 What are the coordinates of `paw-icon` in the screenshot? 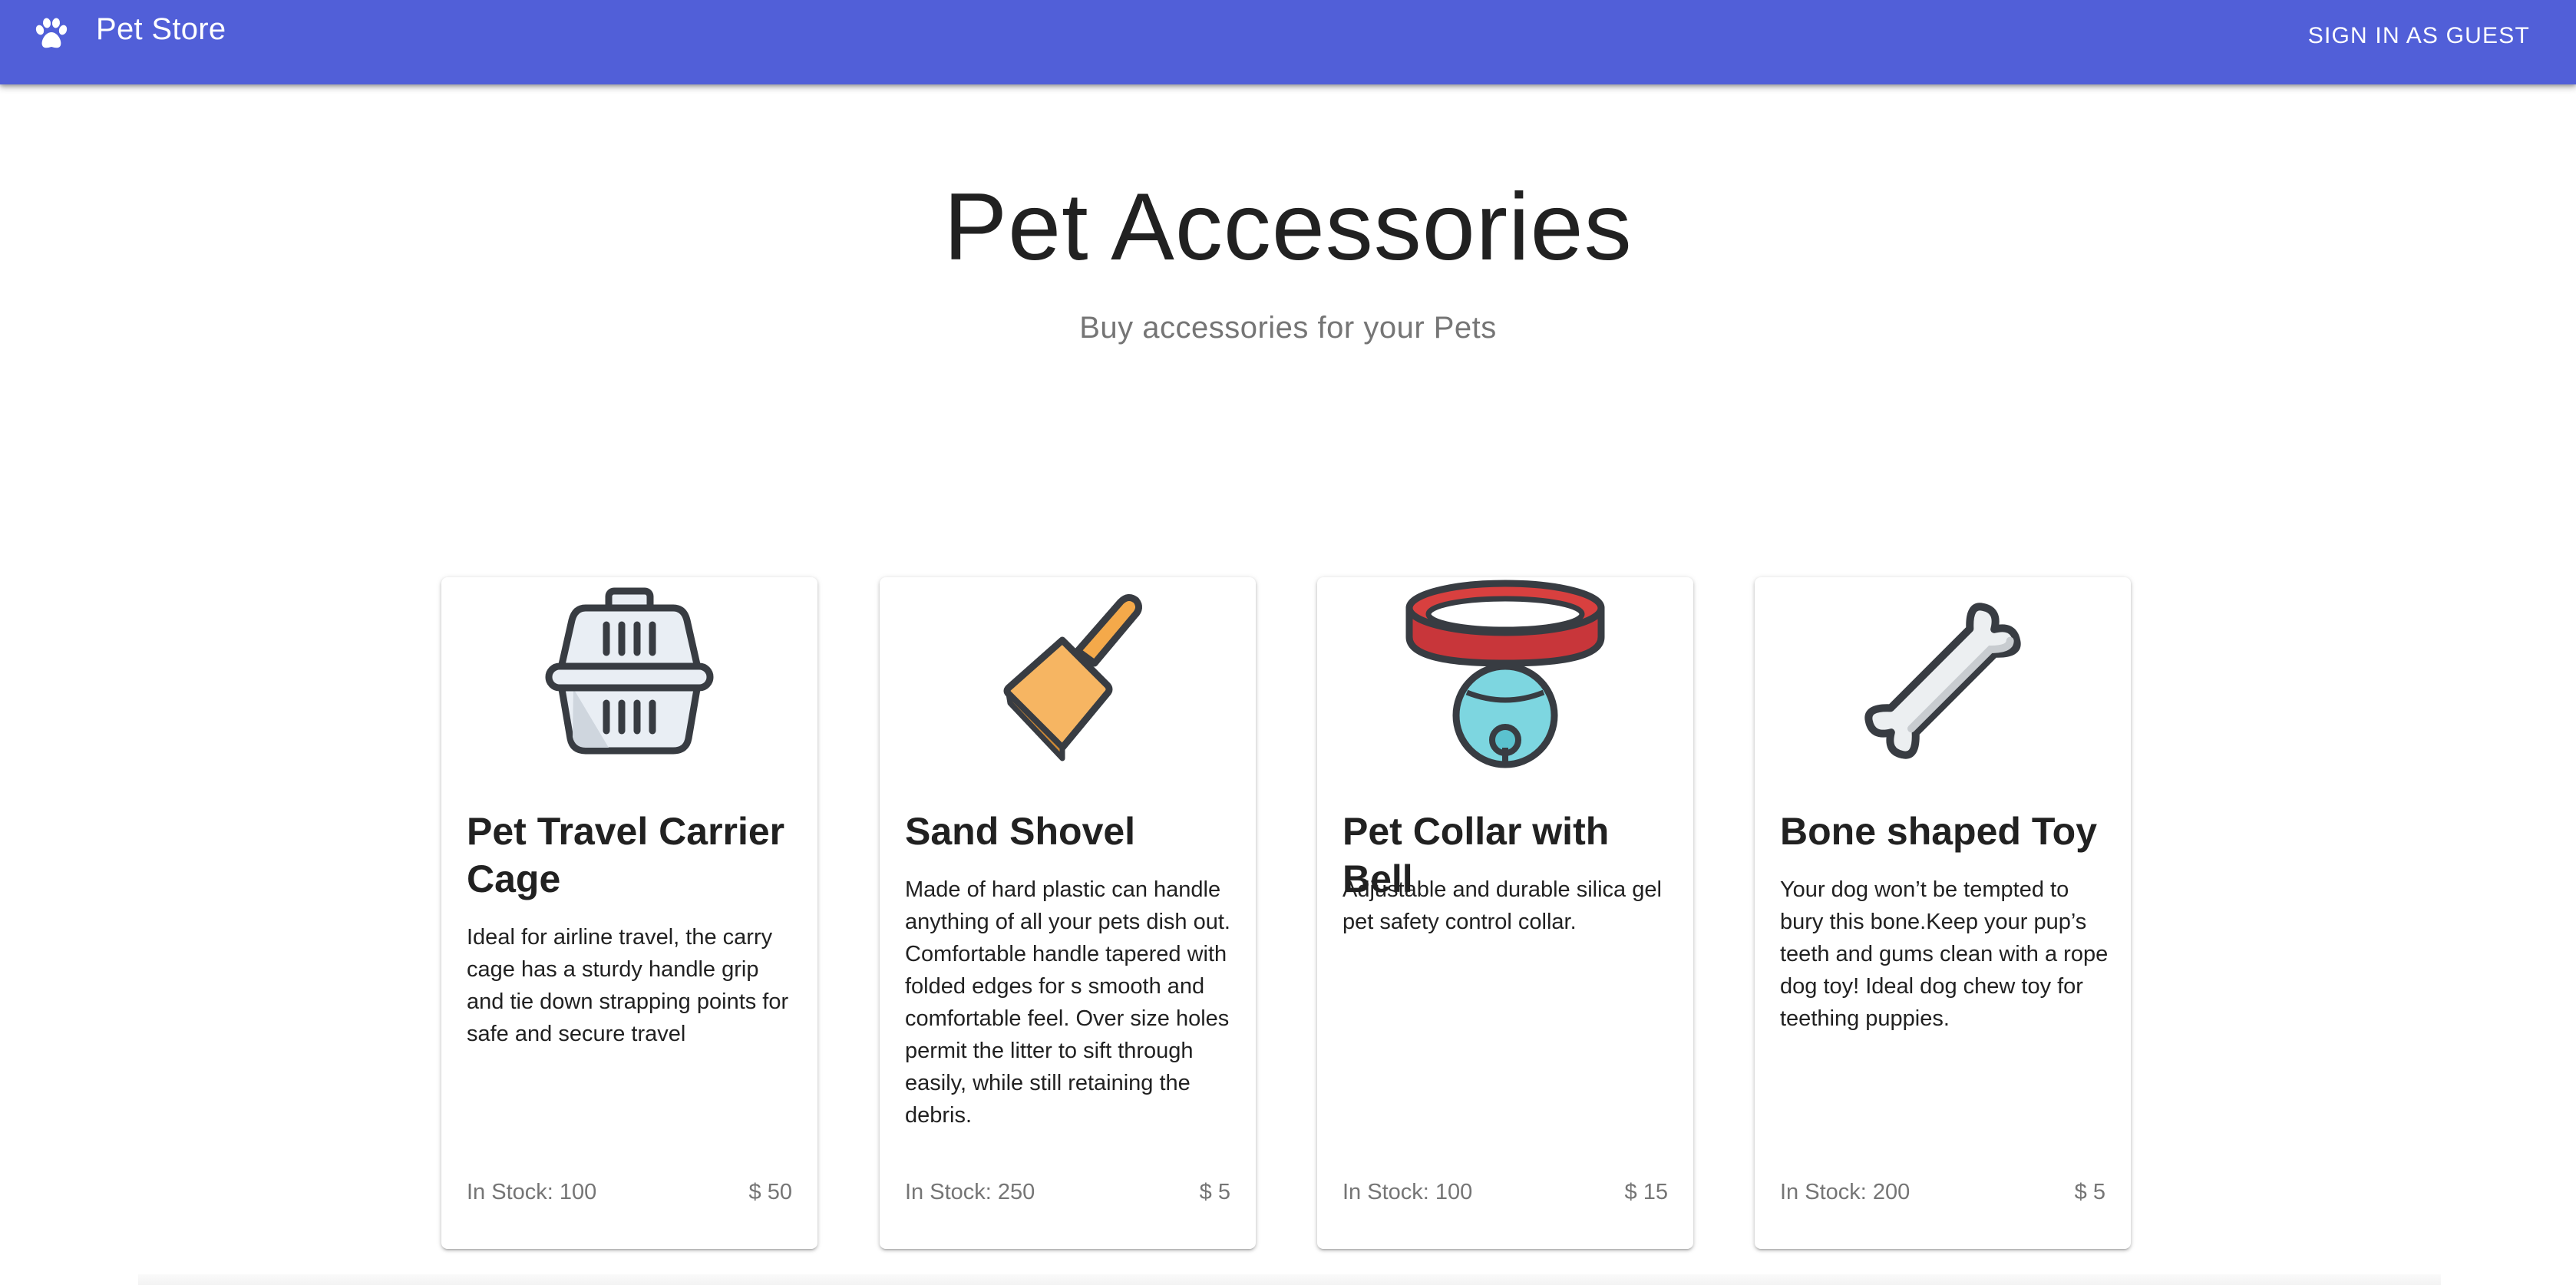 It's located at (51, 33).